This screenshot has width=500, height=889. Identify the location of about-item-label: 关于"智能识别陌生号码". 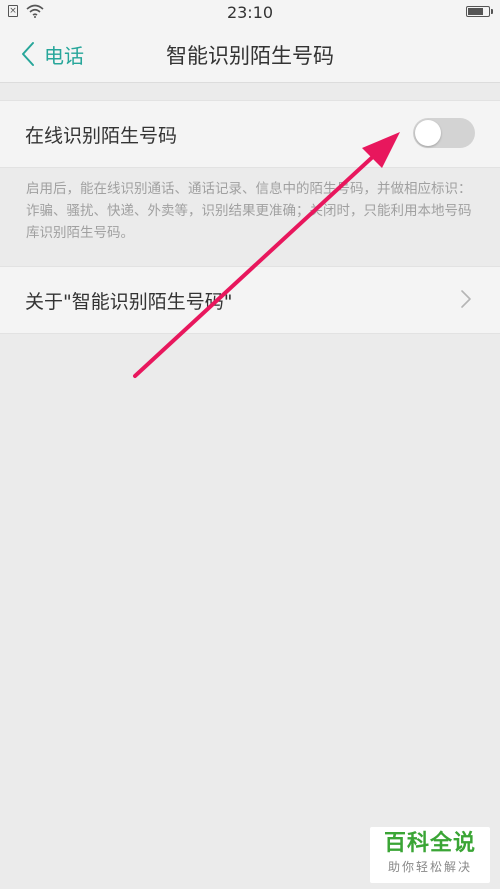
(129, 302).